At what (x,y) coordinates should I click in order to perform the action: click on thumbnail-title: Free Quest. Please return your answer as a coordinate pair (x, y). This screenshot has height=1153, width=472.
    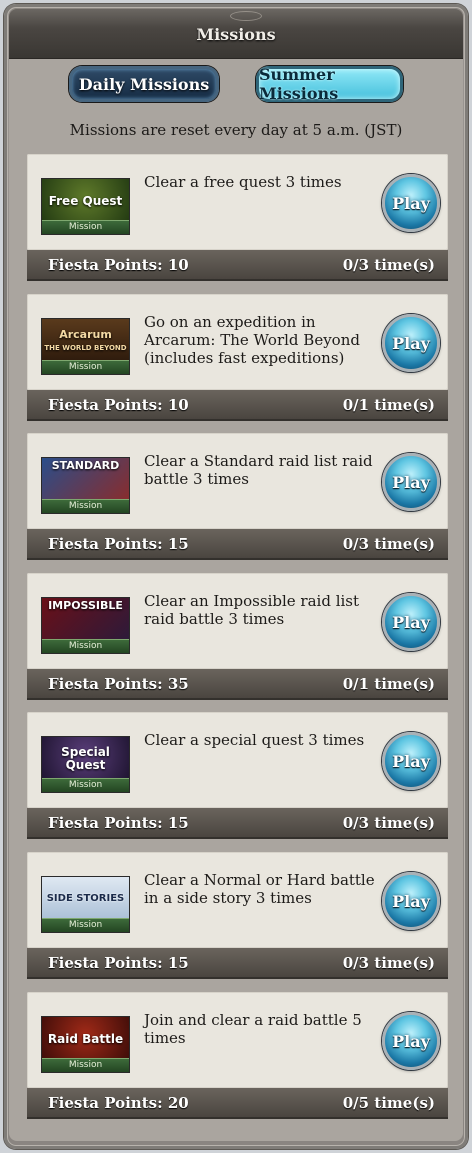
    Looking at the image, I should click on (85, 201).